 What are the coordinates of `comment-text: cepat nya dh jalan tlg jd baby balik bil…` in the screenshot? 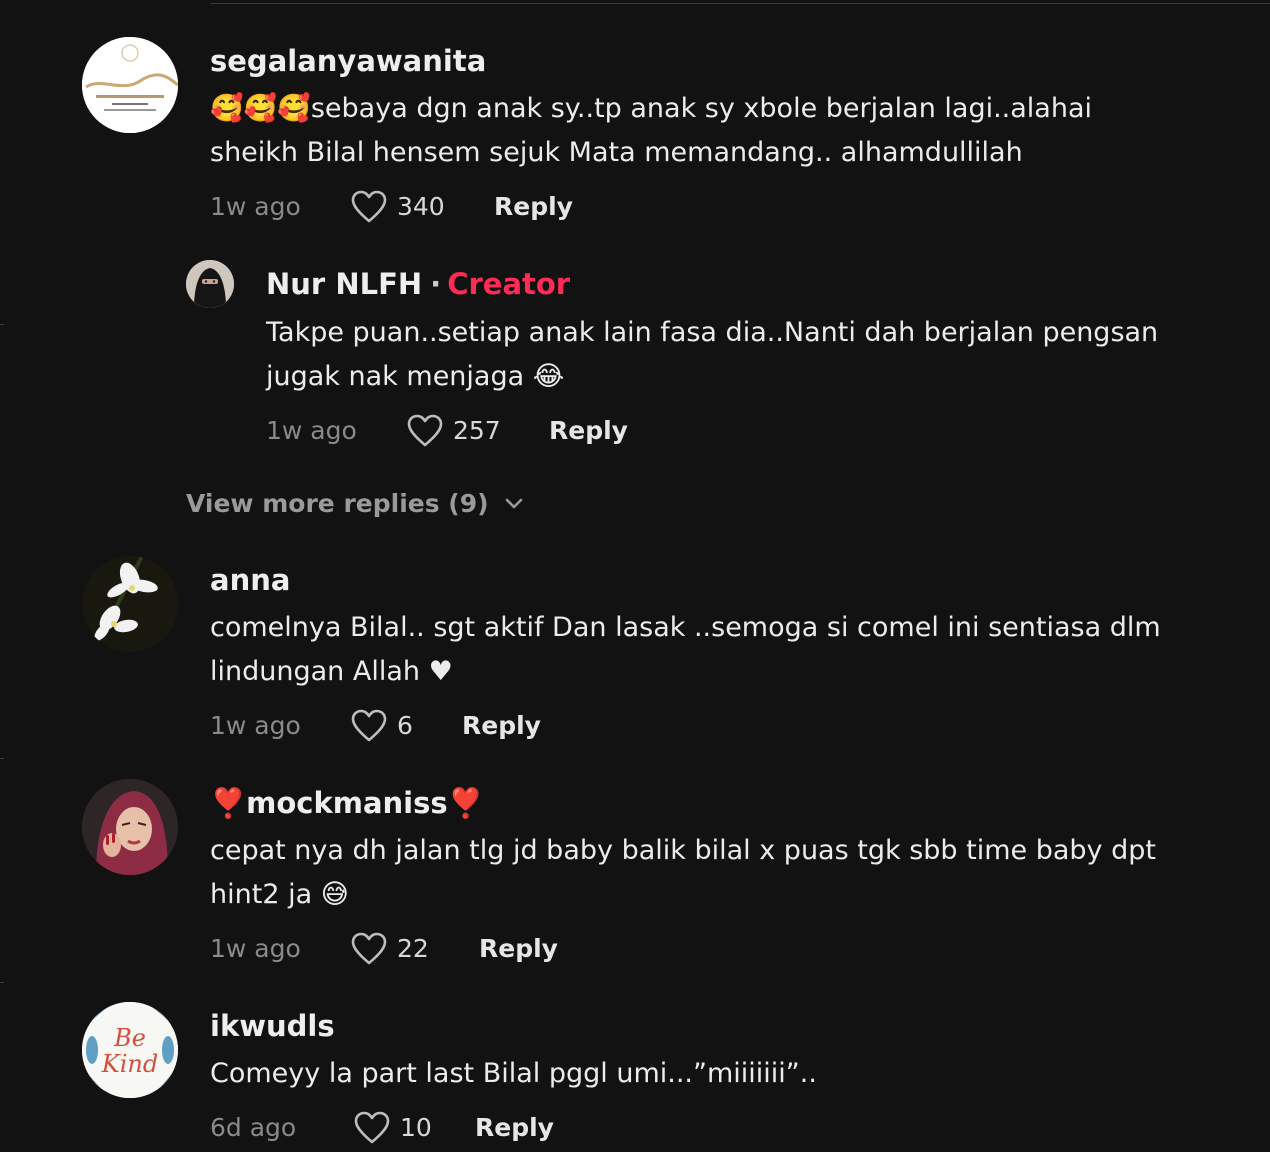 It's located at (683, 850).